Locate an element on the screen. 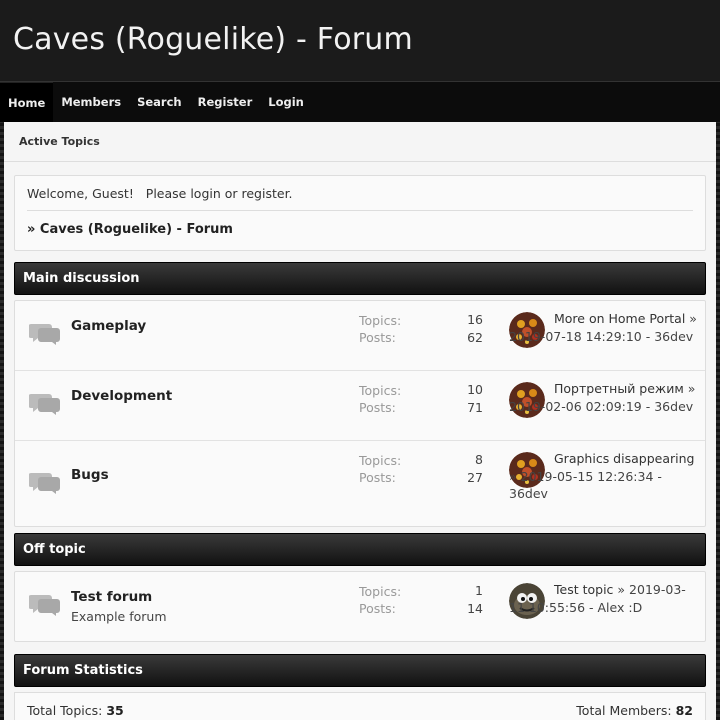  total-topics: Total Topics: 35 is located at coordinates (75, 710).